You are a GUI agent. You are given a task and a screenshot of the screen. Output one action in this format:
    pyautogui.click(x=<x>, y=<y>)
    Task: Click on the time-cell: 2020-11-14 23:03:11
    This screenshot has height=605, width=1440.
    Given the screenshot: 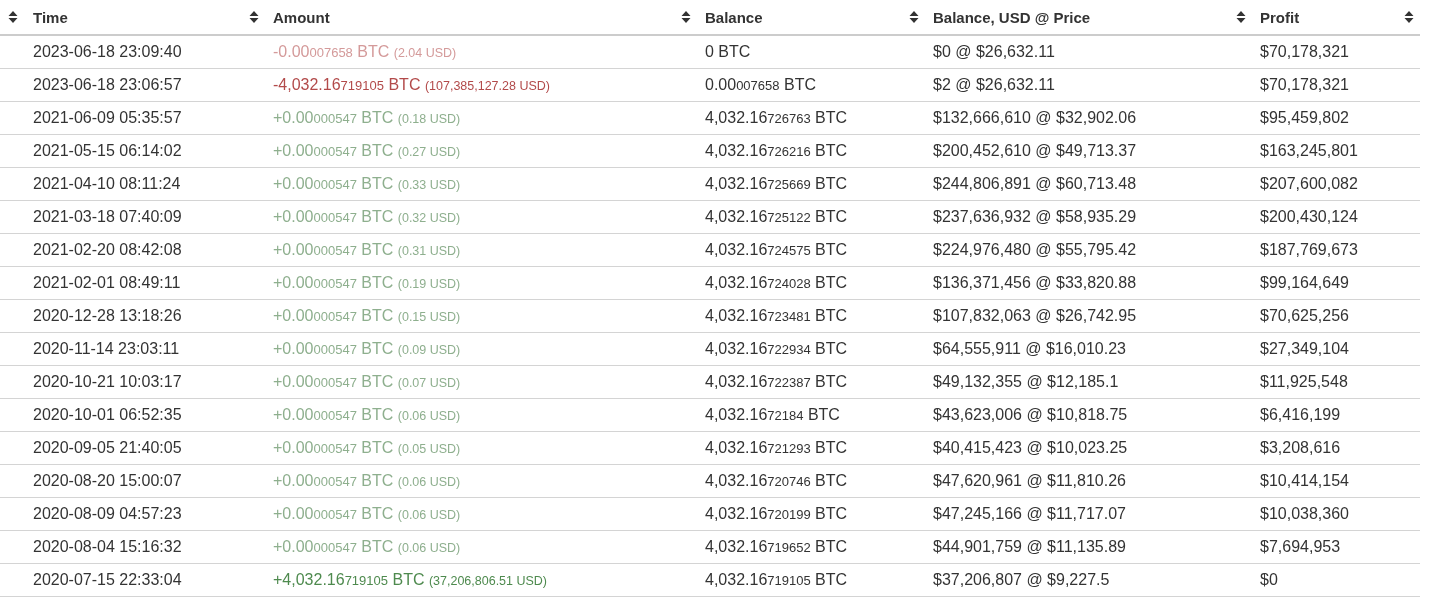 What is the action you would take?
    pyautogui.click(x=106, y=348)
    